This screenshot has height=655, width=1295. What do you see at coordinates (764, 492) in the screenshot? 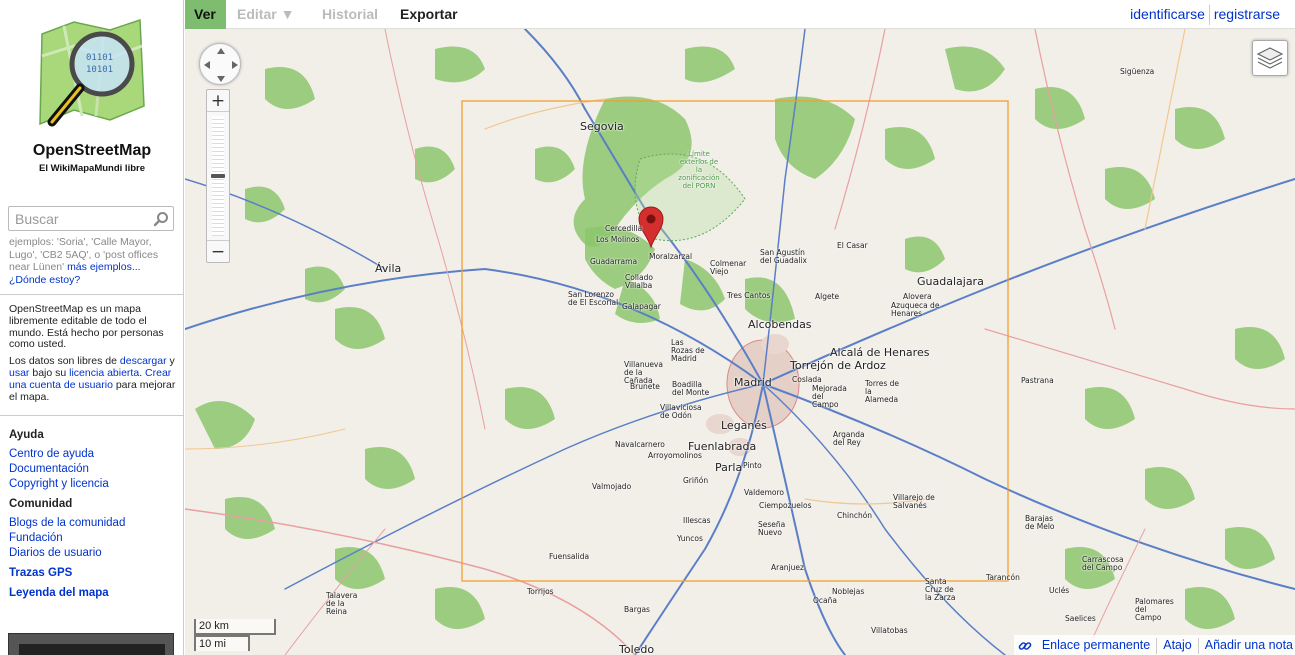
I see `map-label: Valdemoro` at bounding box center [764, 492].